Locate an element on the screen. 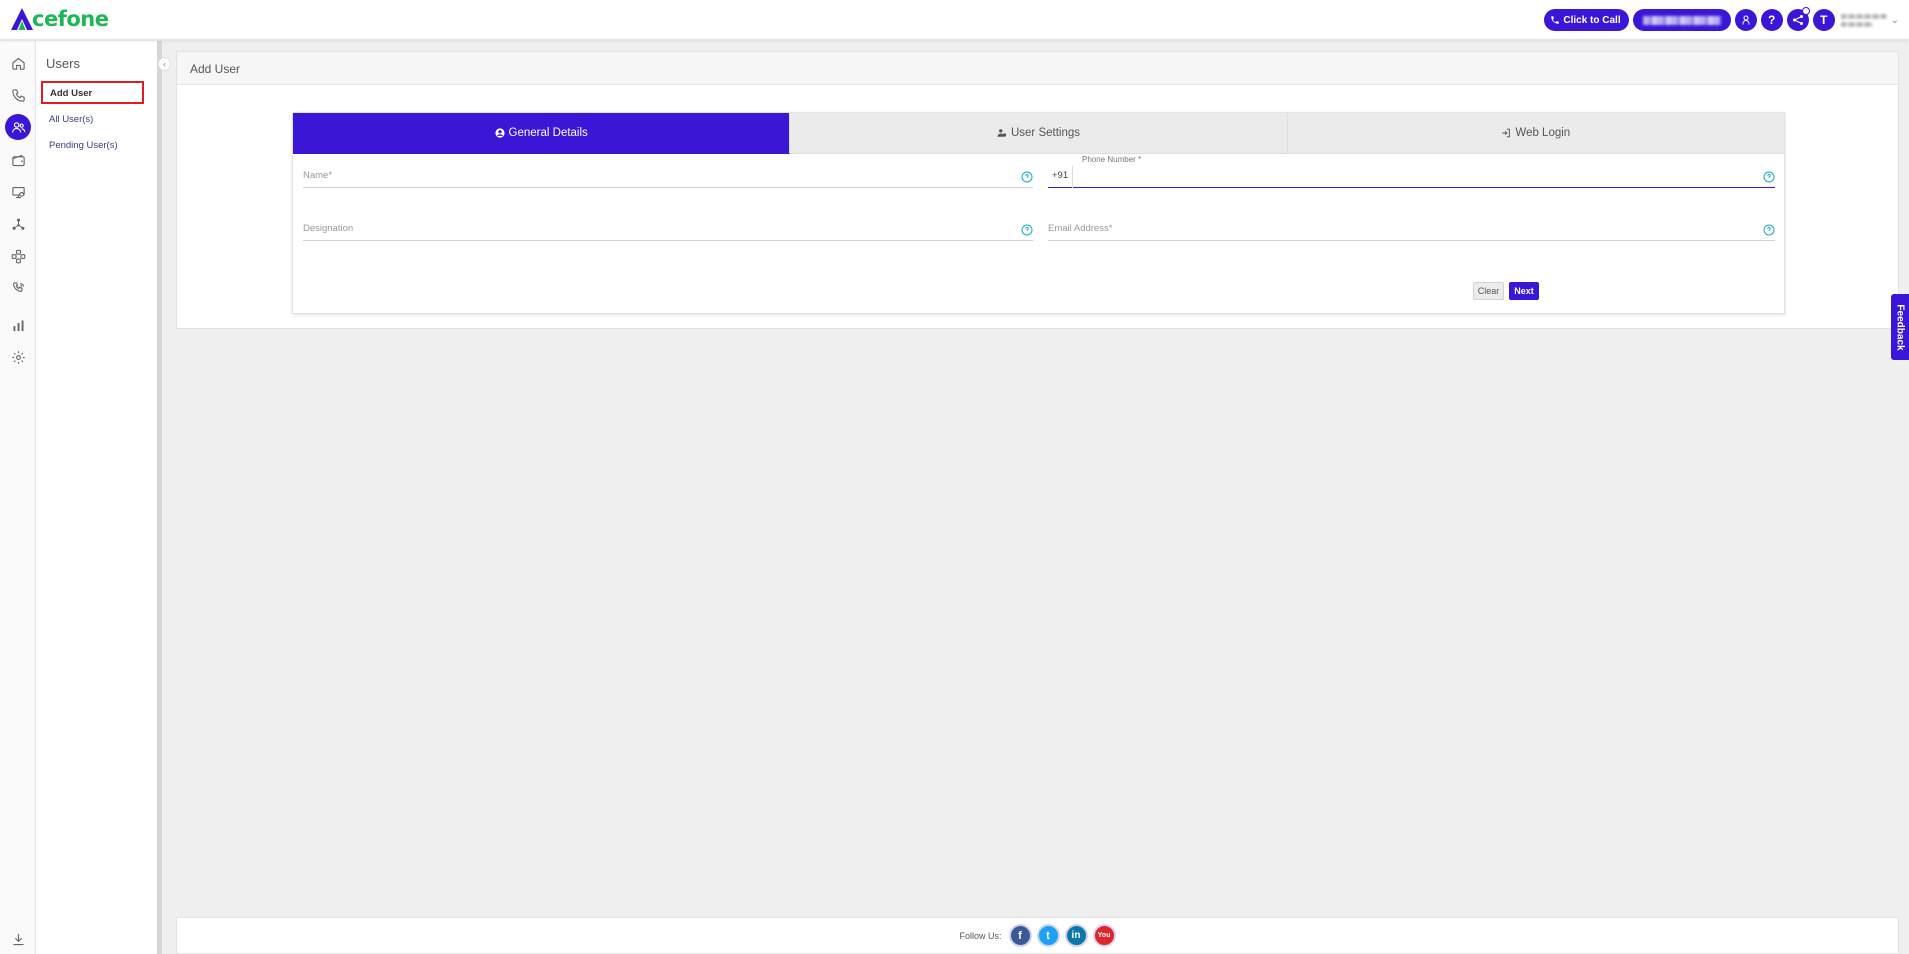  linkedin-icon: in is located at coordinates (1076, 935).